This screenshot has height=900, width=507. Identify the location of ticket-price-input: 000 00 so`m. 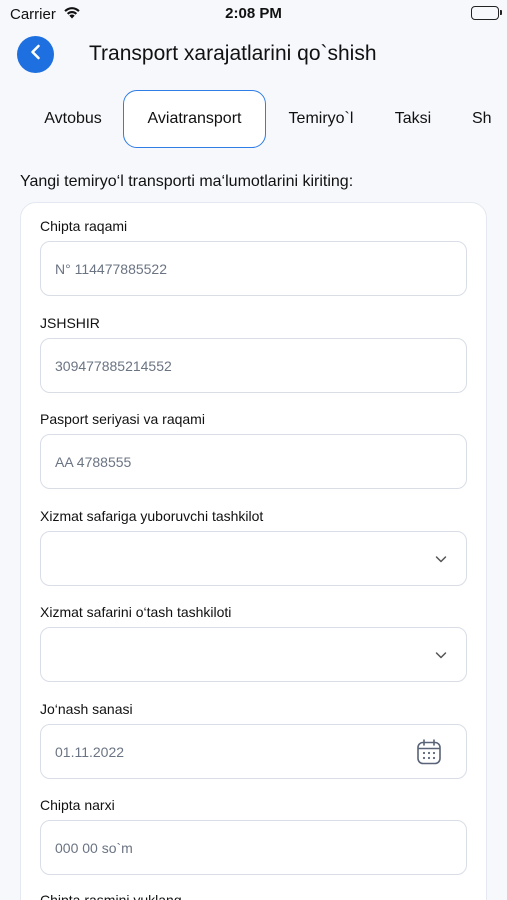
(253, 847).